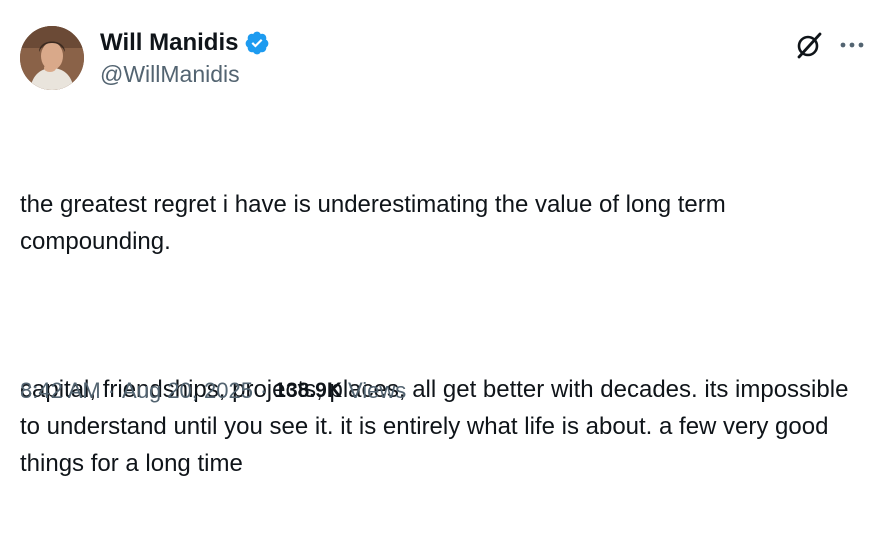 This screenshot has width=886, height=556. I want to click on author-handle: @WillManidis, so click(185, 74).